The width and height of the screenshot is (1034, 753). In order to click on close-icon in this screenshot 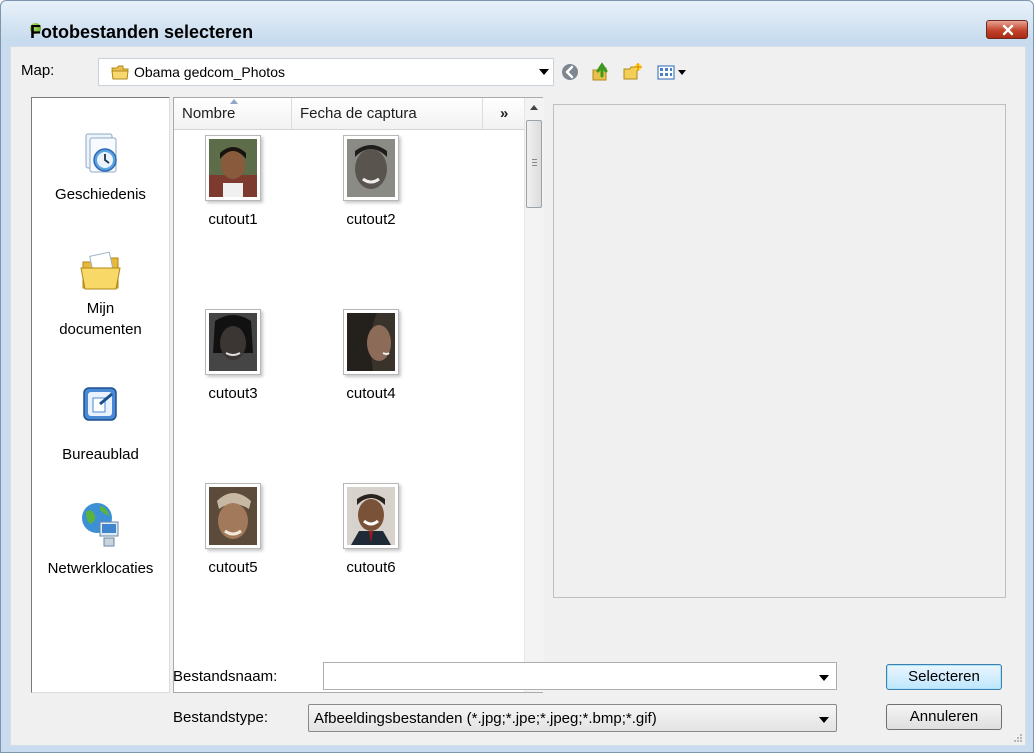, I will do `click(1008, 30)`.